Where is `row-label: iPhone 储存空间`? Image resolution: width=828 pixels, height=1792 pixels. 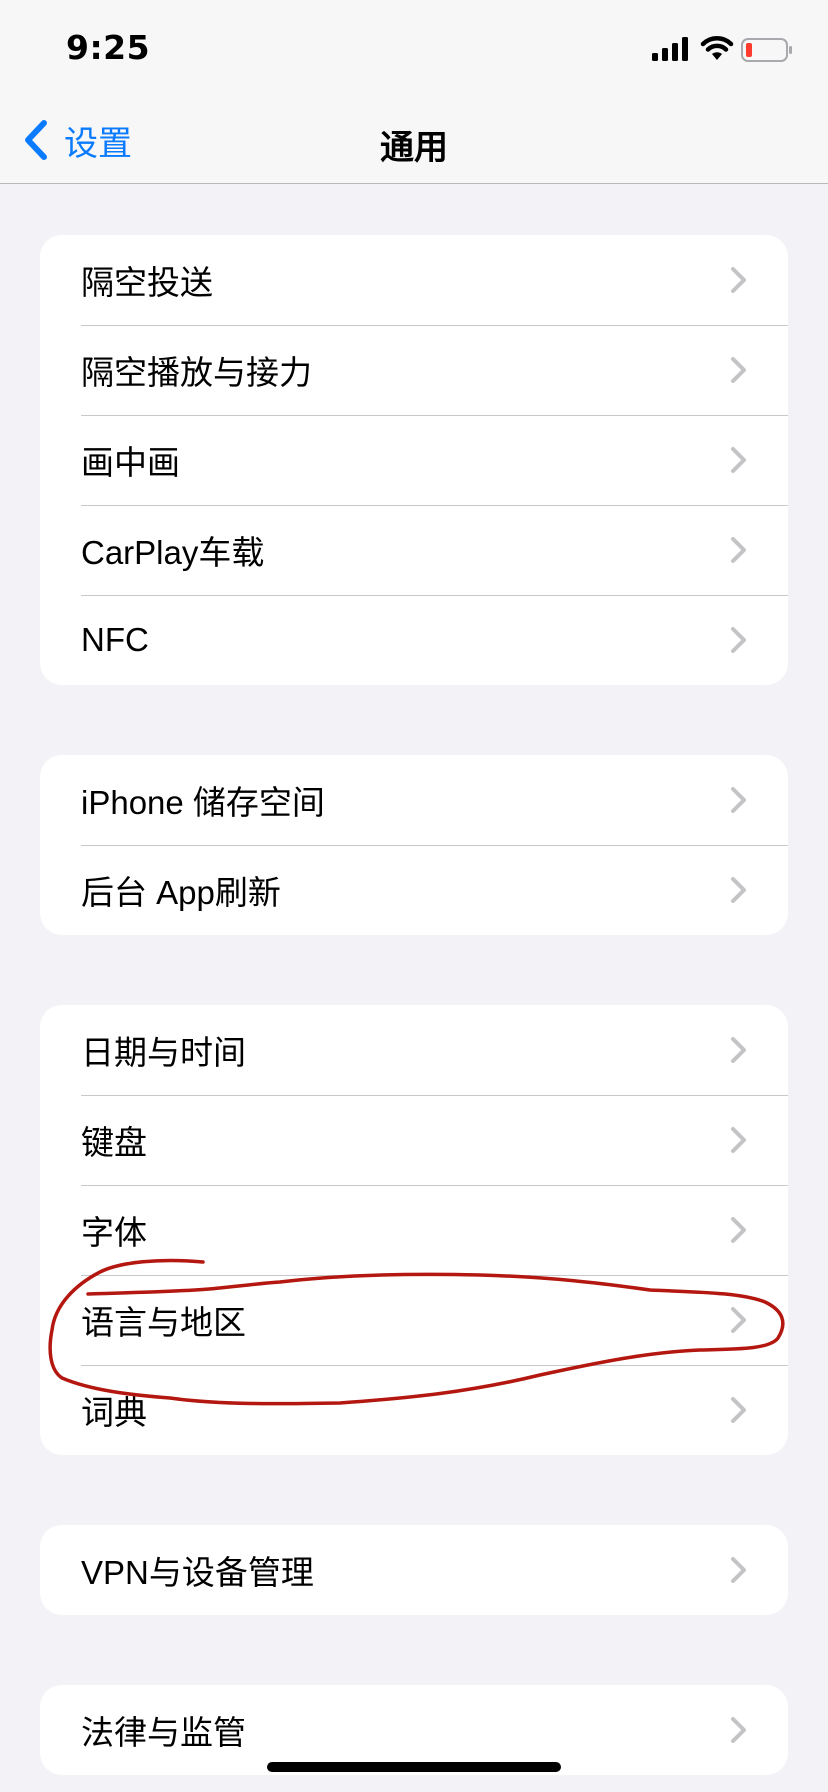 row-label: iPhone 储存空间 is located at coordinates (203, 802).